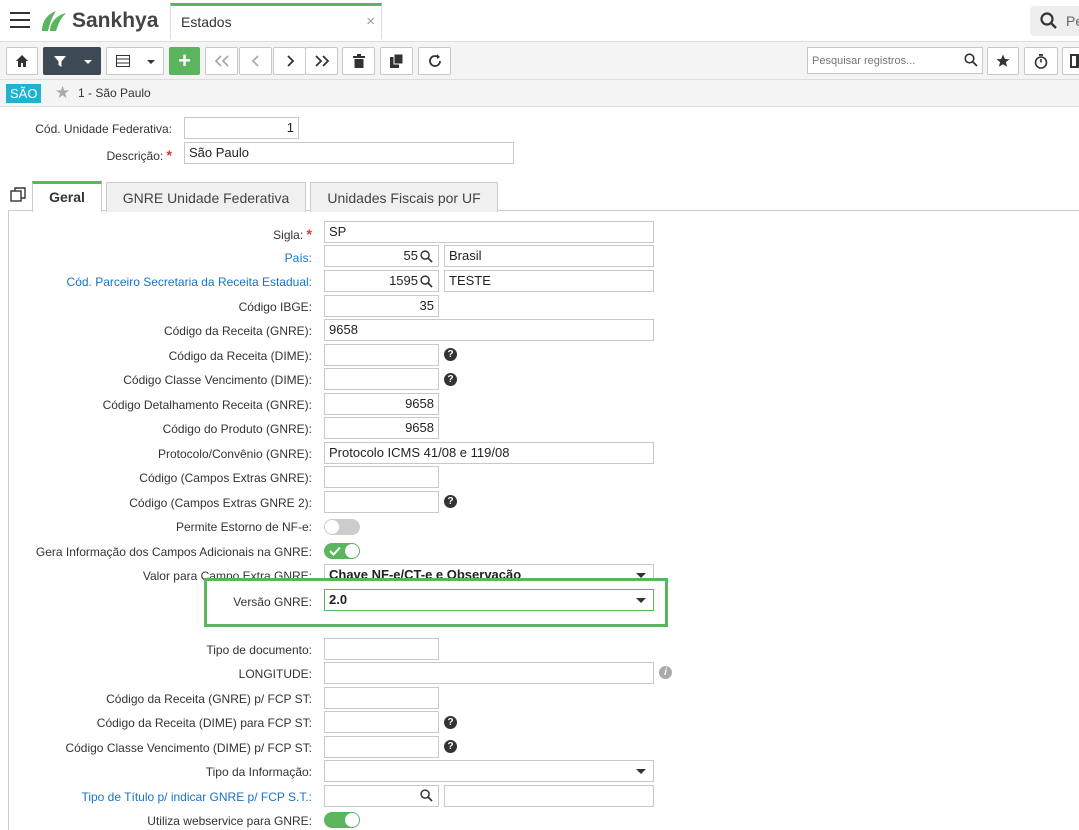 Image resolution: width=1079 pixels, height=830 pixels. What do you see at coordinates (665, 672) in the screenshot?
I see `info-icon: i` at bounding box center [665, 672].